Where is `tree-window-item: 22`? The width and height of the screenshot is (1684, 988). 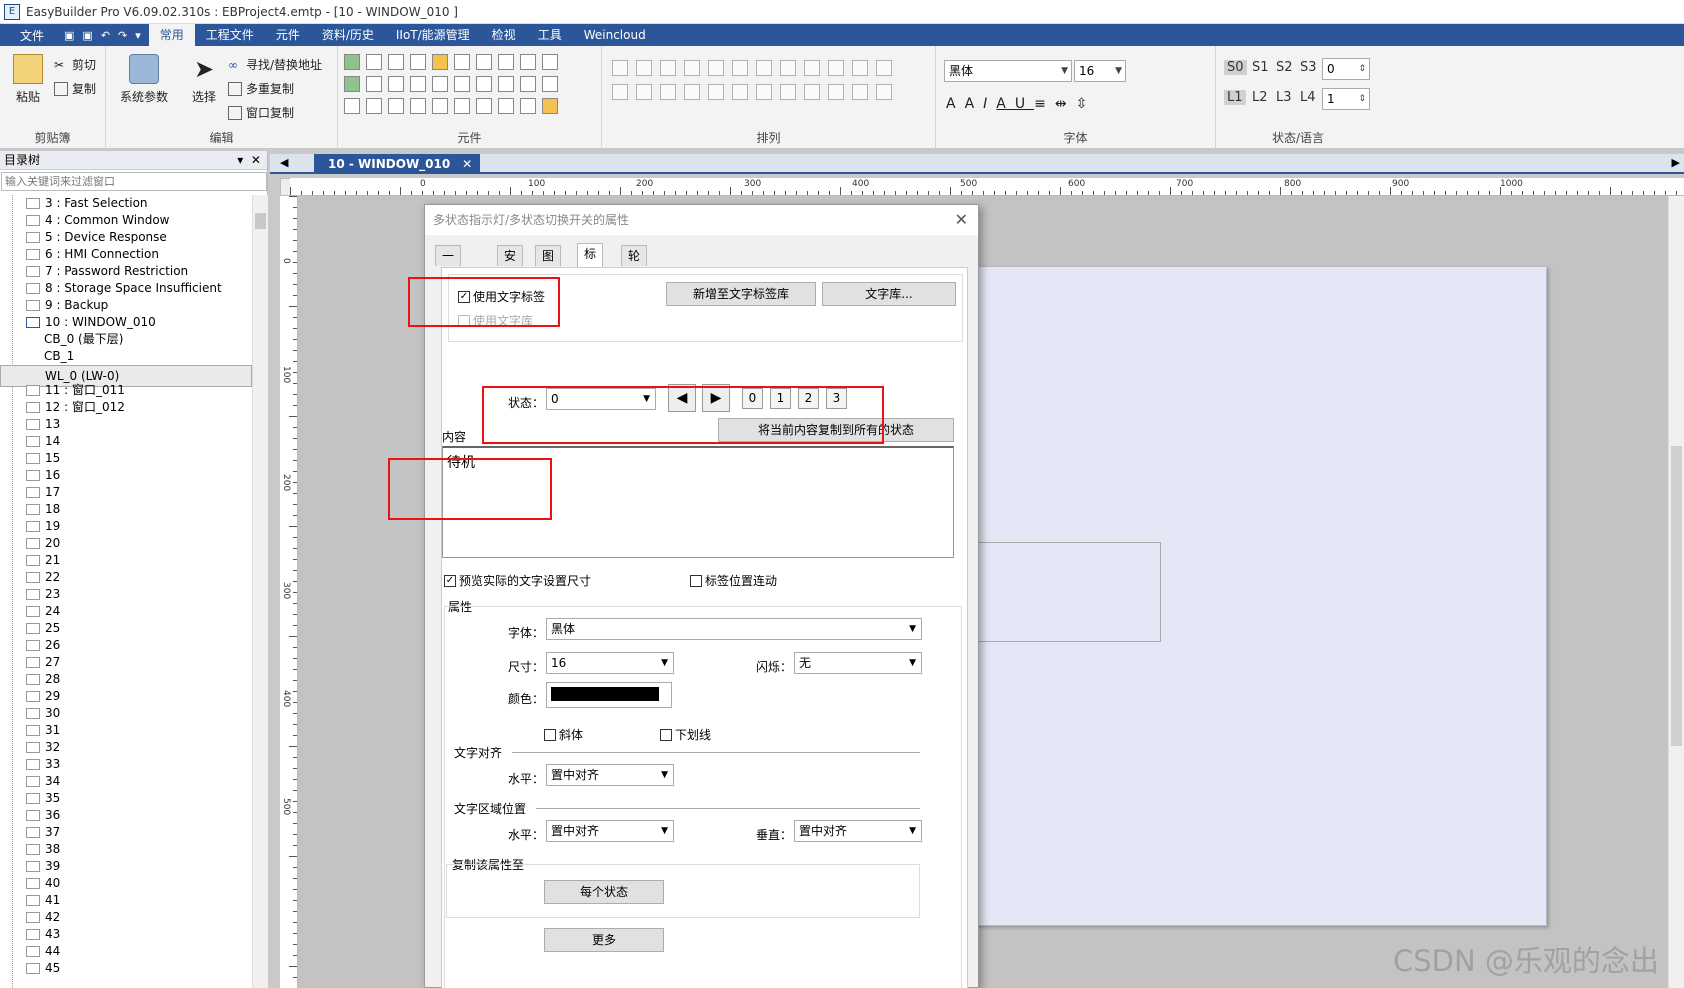
tree-window-item: 22 is located at coordinates (126, 577).